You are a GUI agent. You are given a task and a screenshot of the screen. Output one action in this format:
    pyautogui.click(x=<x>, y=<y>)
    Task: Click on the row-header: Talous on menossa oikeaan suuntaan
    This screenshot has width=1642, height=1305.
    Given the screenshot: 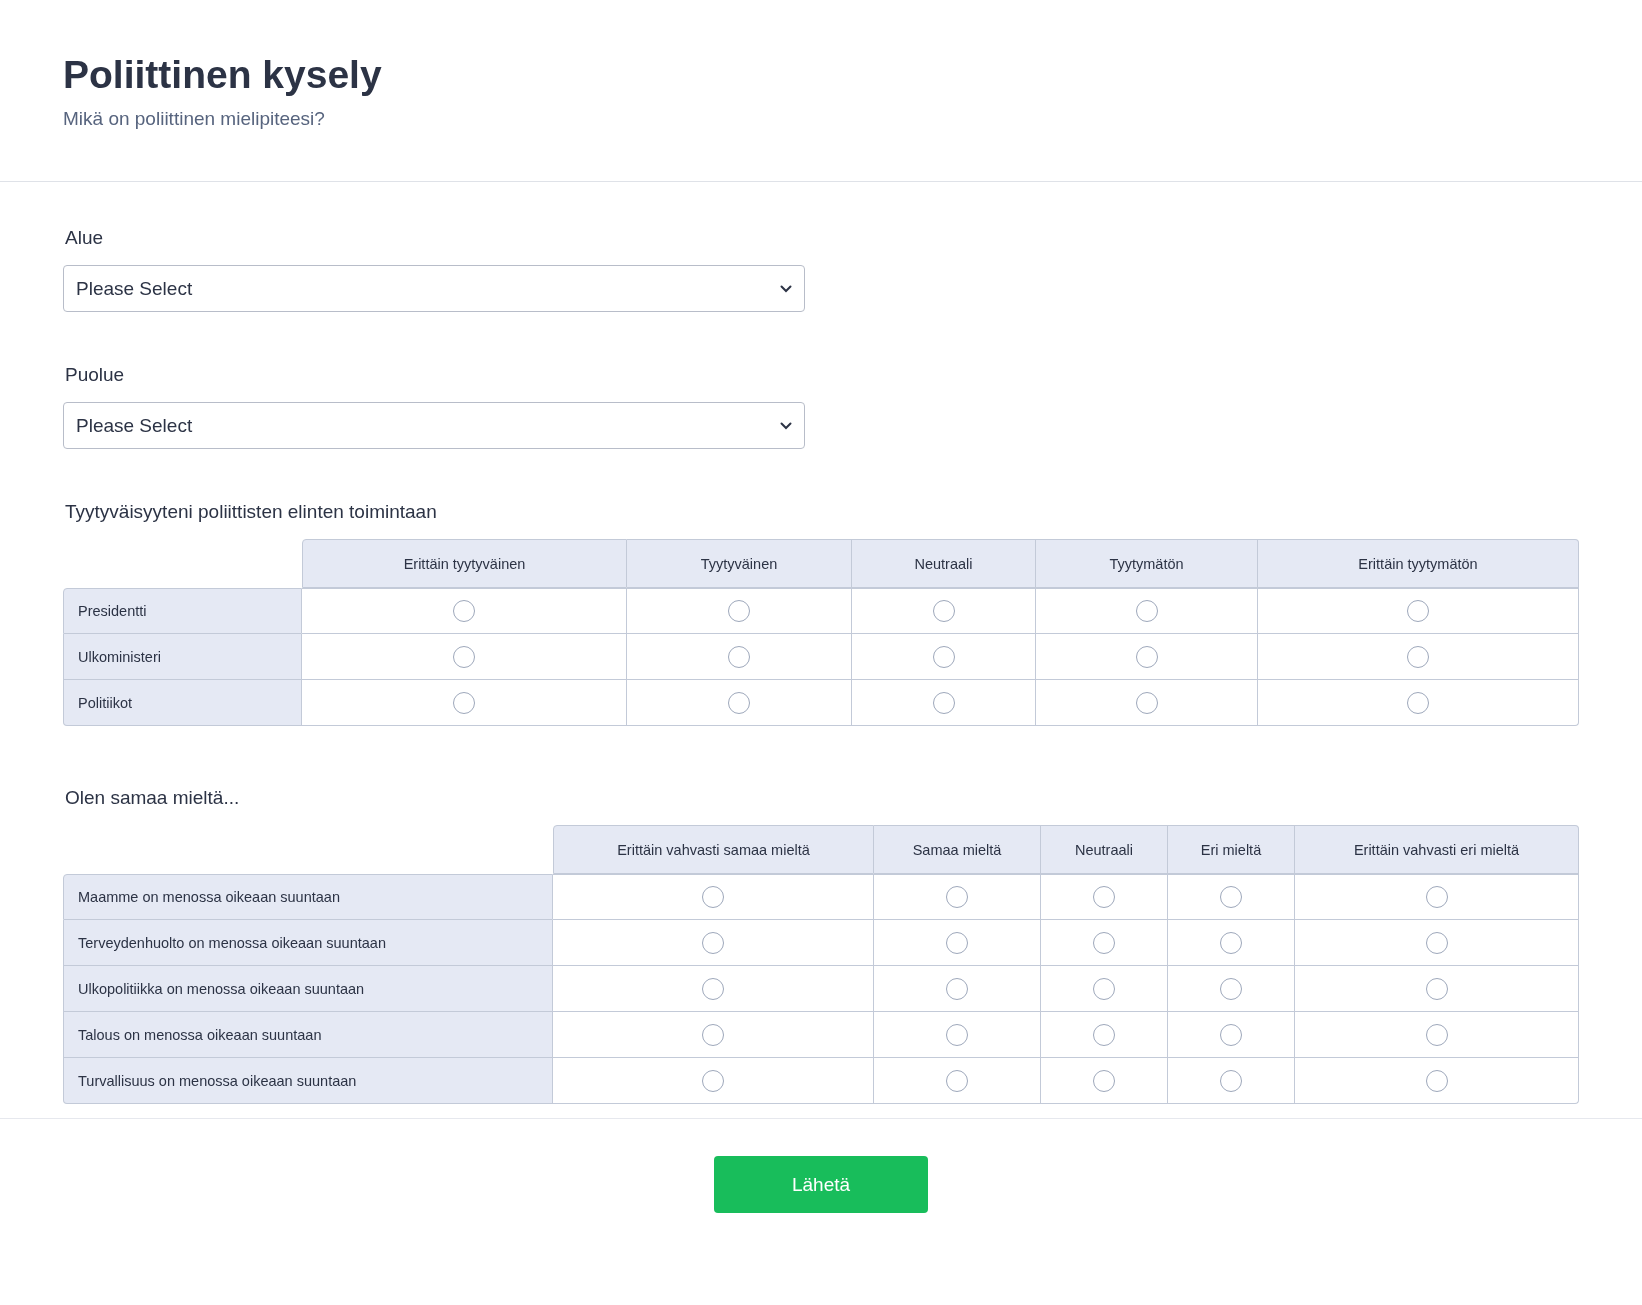 What is the action you would take?
    pyautogui.click(x=308, y=1035)
    